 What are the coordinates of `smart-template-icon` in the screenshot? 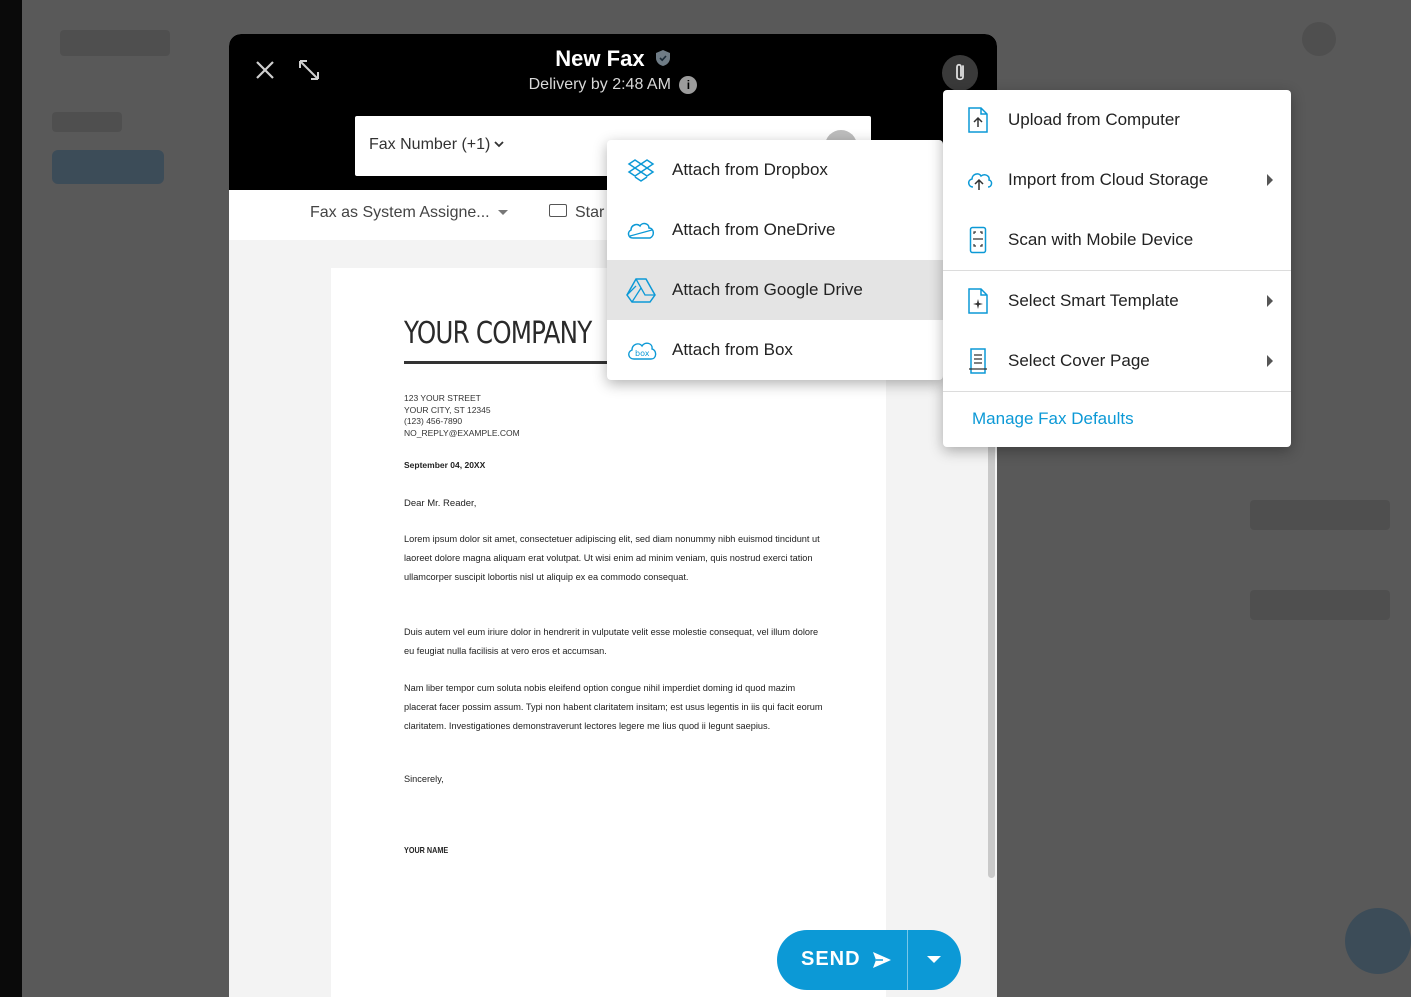 It's located at (978, 301).